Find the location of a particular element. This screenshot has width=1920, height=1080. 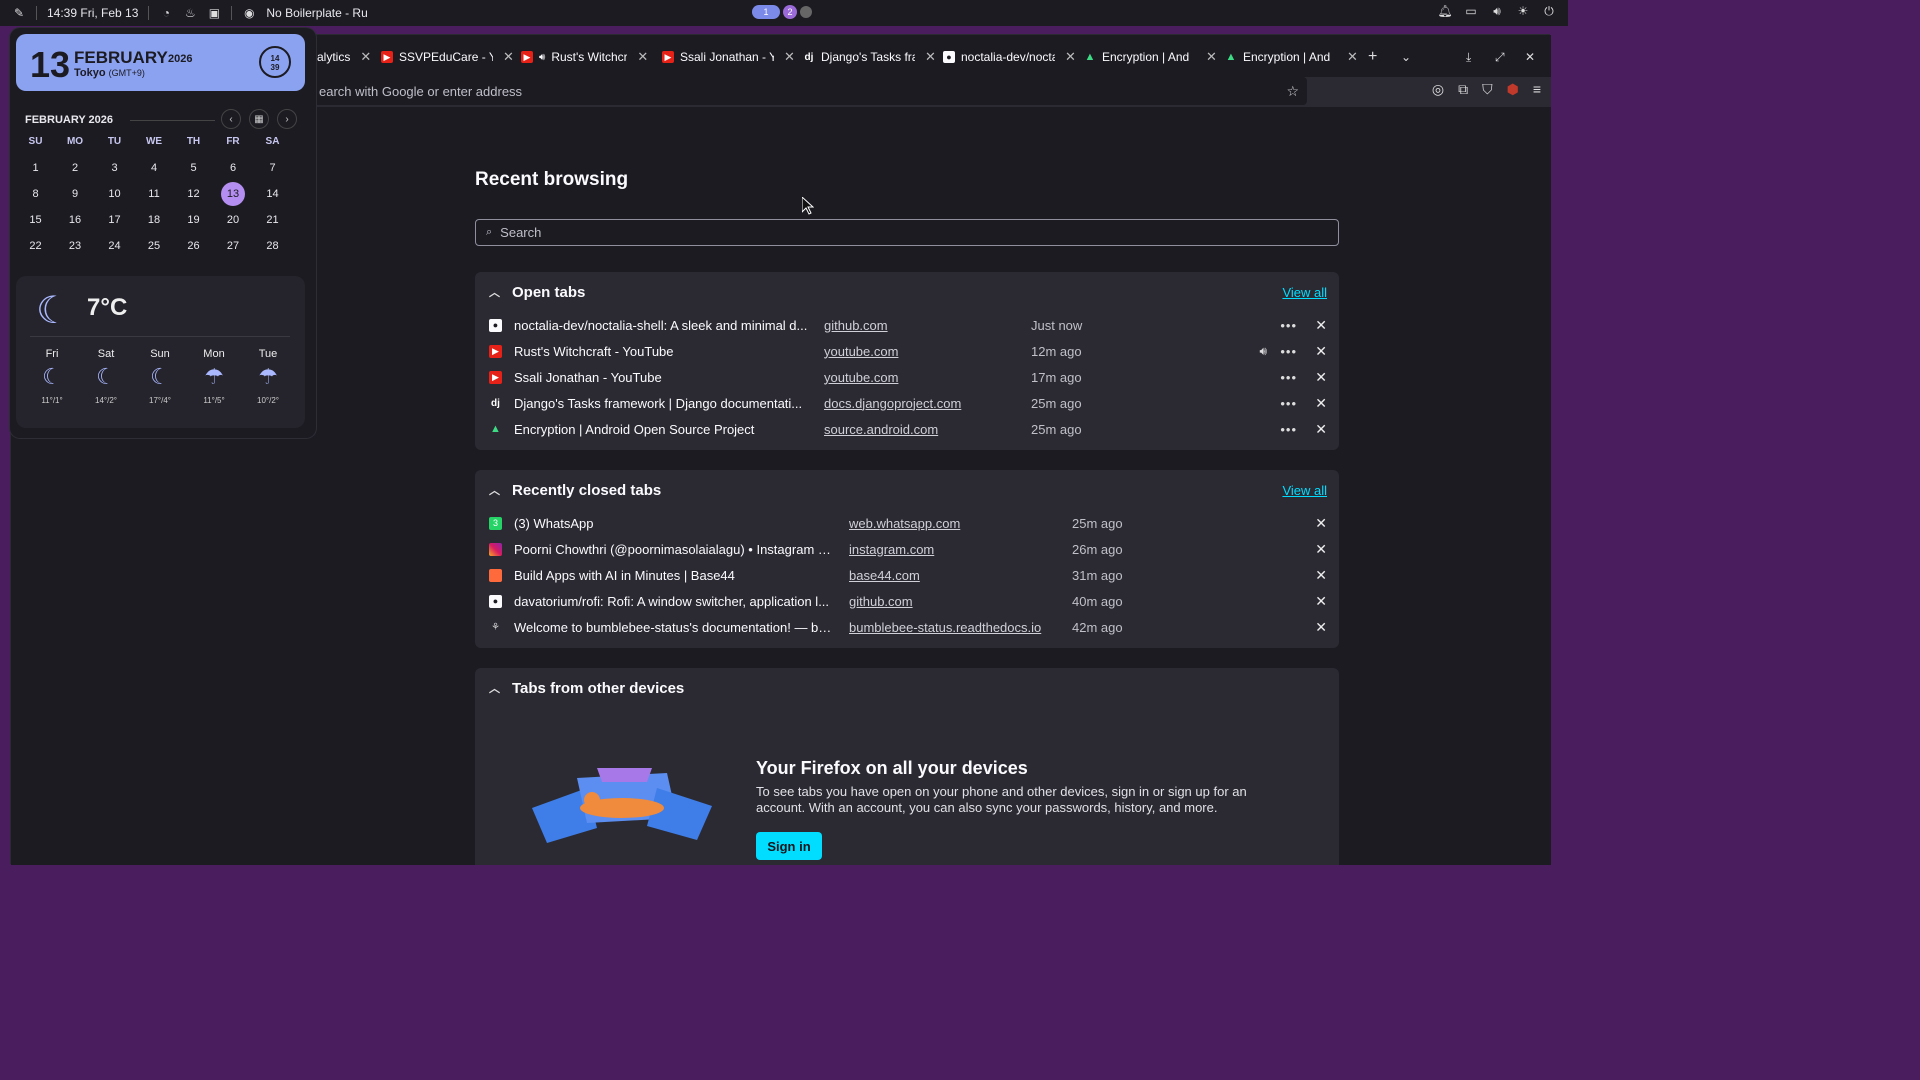

tab-row-url: bumblebee-status.readthedocs.io is located at coordinates (945, 627).